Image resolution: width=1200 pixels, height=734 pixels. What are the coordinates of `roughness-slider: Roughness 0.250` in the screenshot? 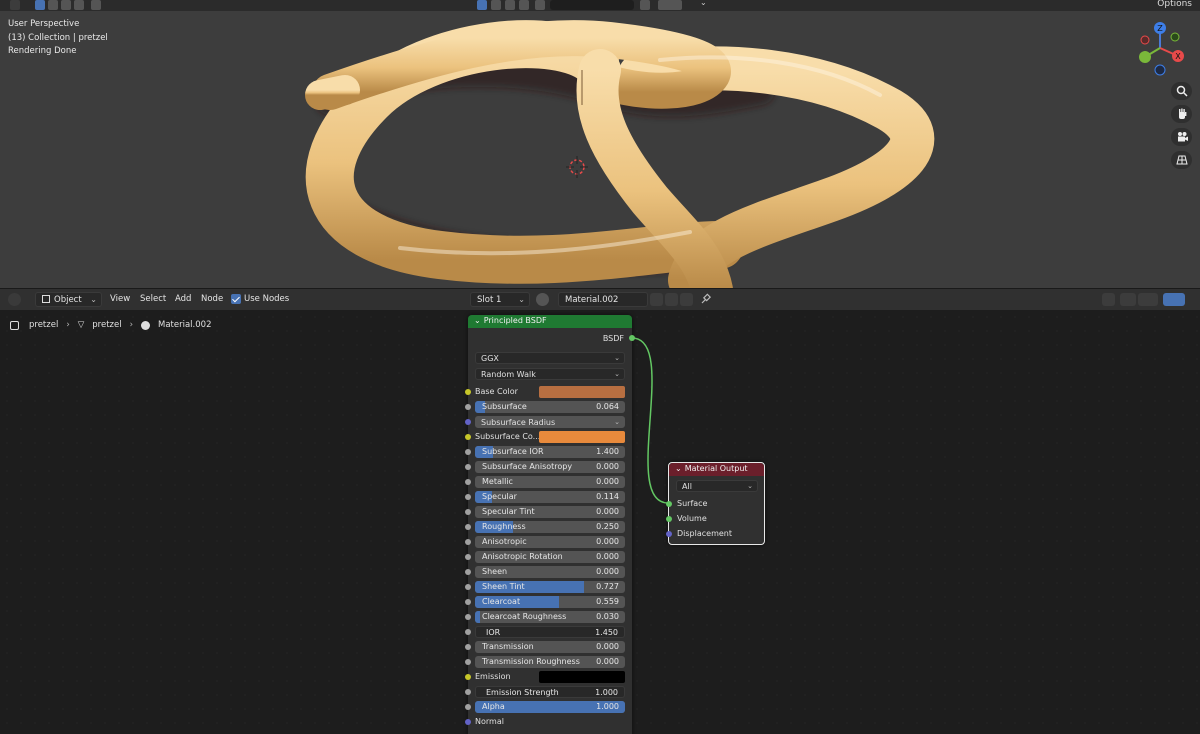 It's located at (550, 527).